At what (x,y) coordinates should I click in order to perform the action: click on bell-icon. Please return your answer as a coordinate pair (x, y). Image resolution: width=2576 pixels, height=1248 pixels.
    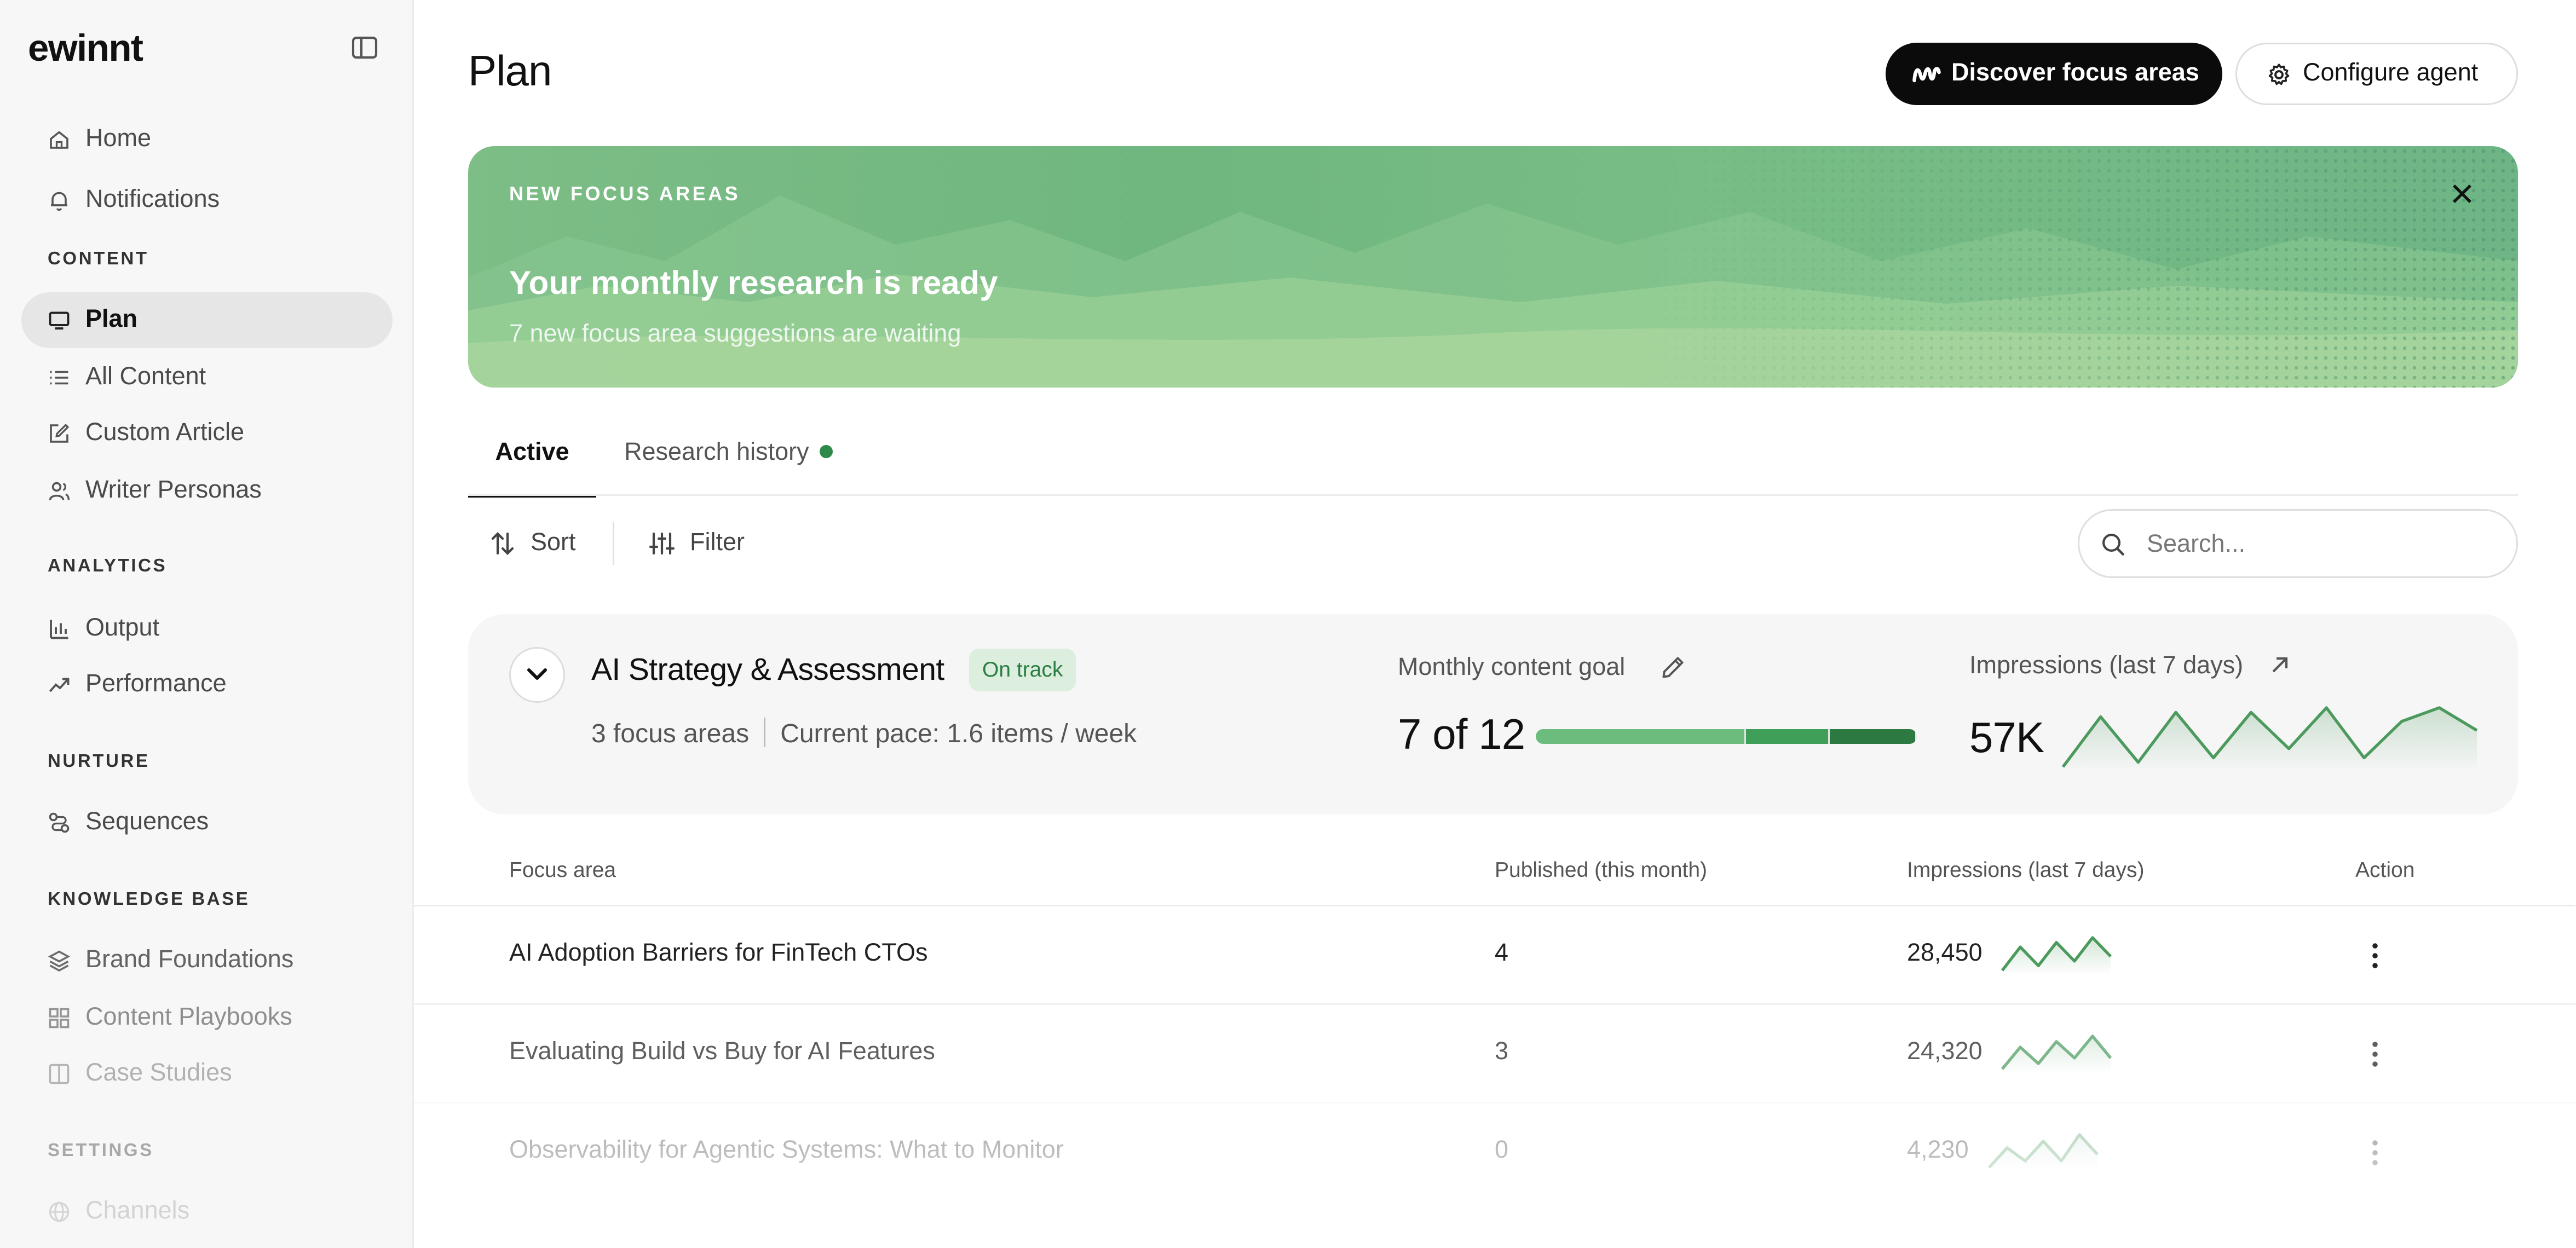
    Looking at the image, I should click on (59, 201).